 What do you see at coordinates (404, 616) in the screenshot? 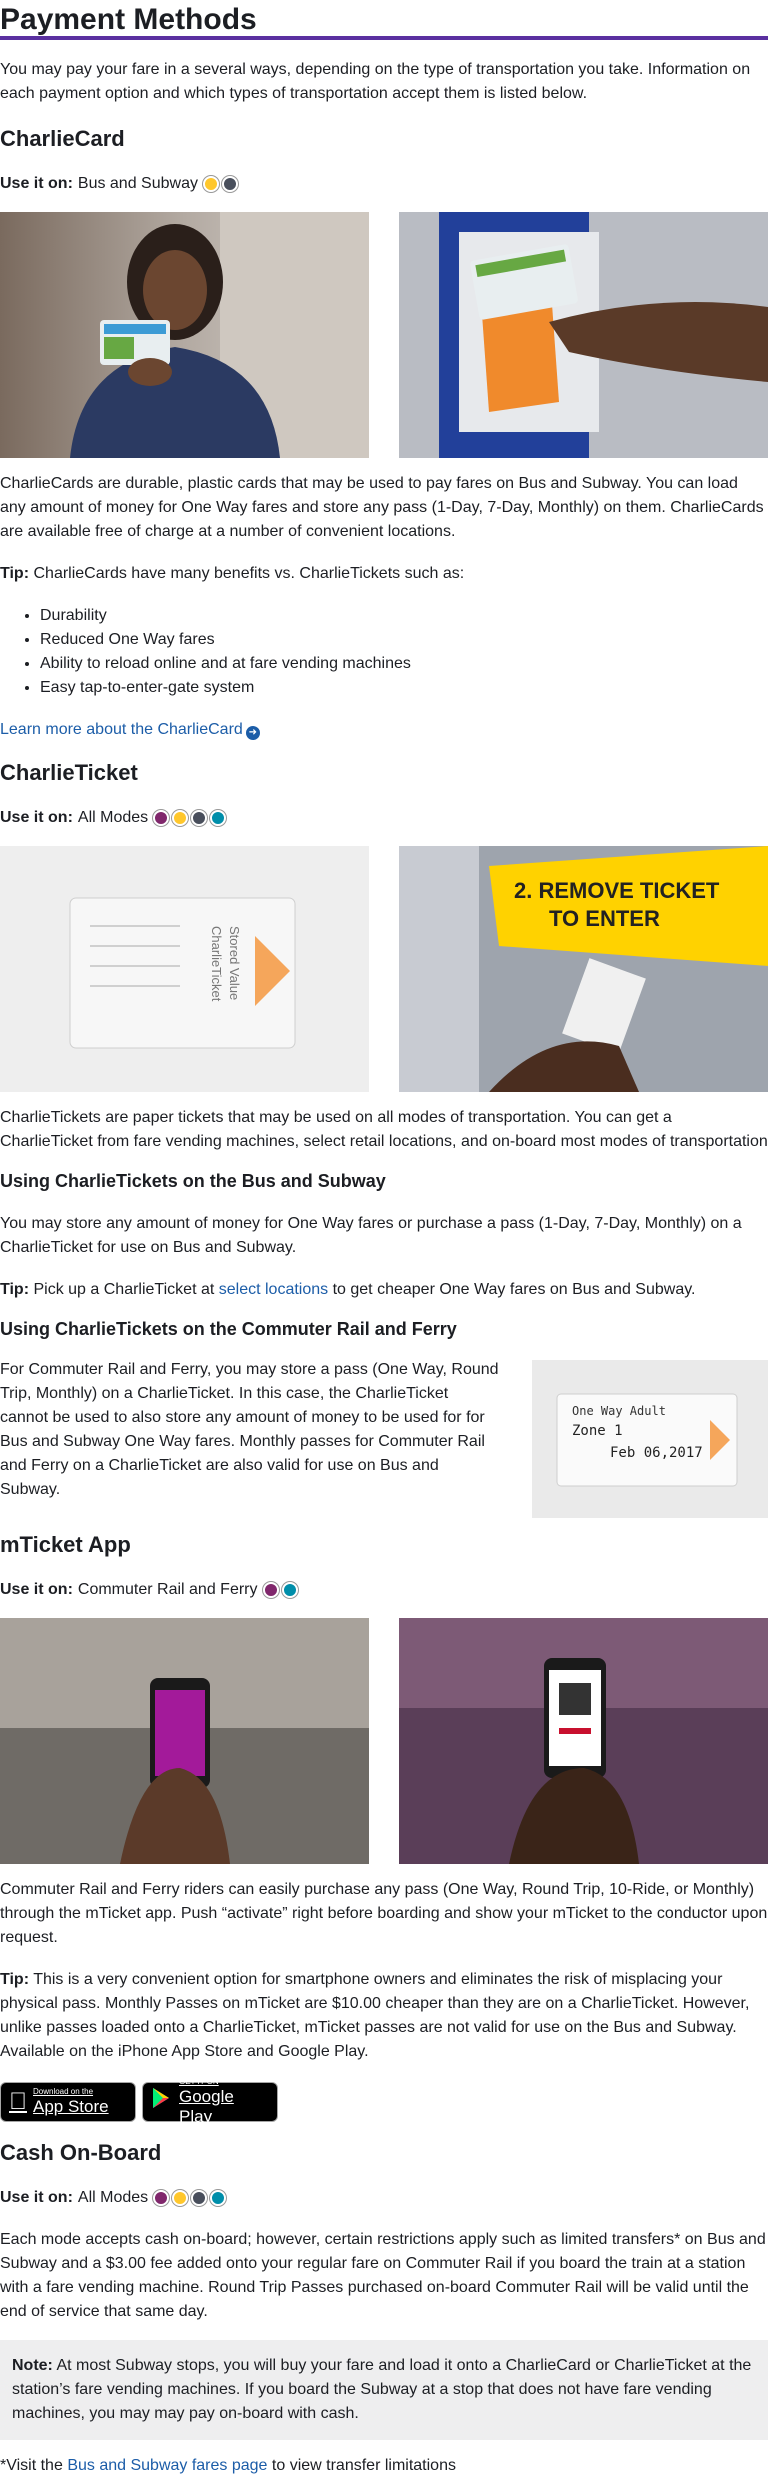
I see `list-item: Durability` at bounding box center [404, 616].